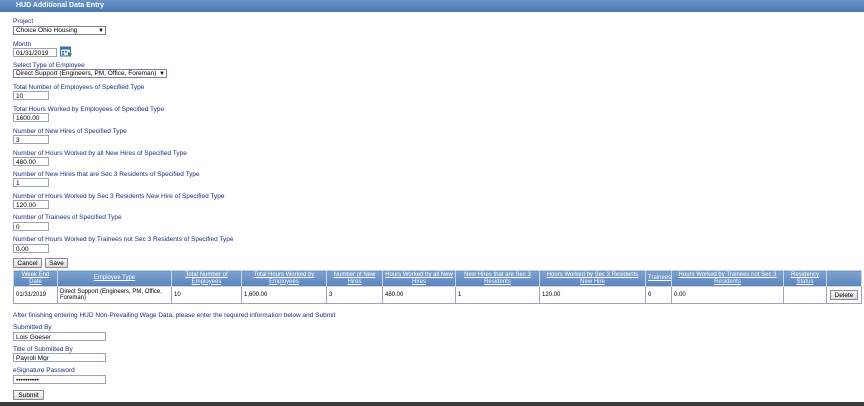 The height and width of the screenshot is (406, 864). I want to click on cell-new-hires: 3, so click(354, 295).